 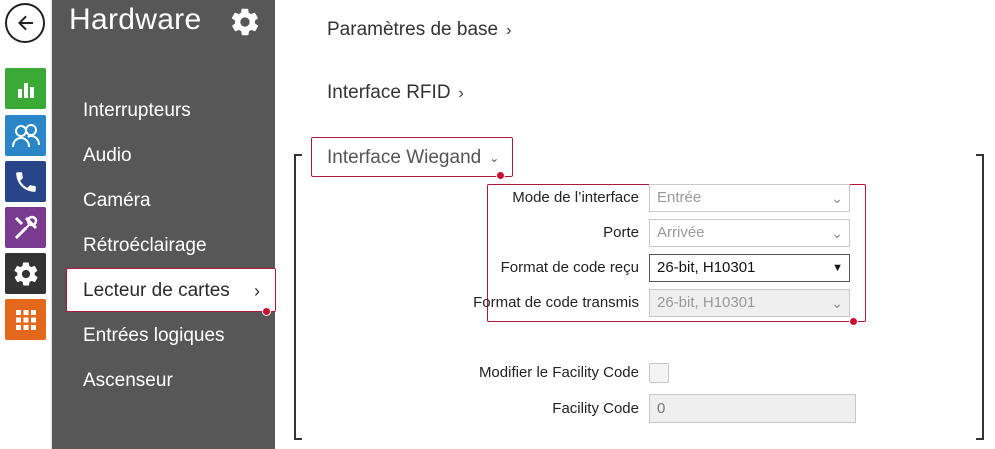 I want to click on interface-mode-value: Entrée, so click(x=679, y=197).